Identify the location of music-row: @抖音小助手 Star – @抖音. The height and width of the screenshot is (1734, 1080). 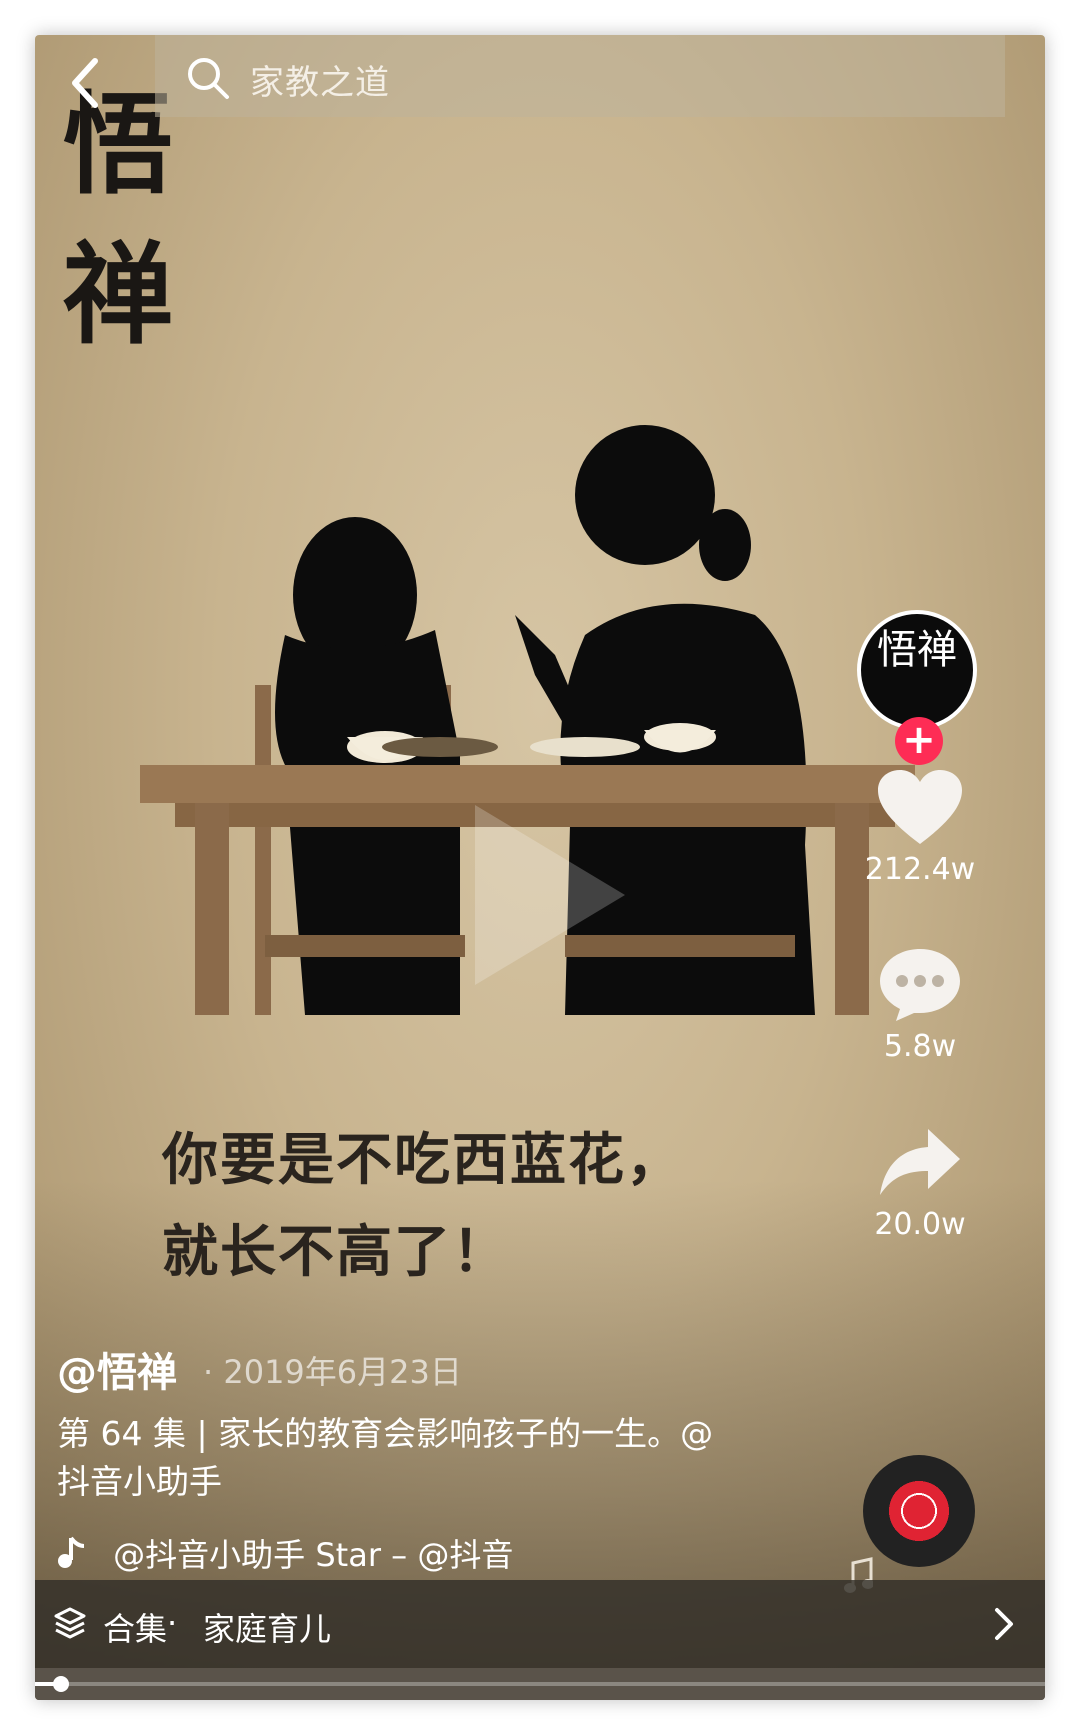
(292, 1553).